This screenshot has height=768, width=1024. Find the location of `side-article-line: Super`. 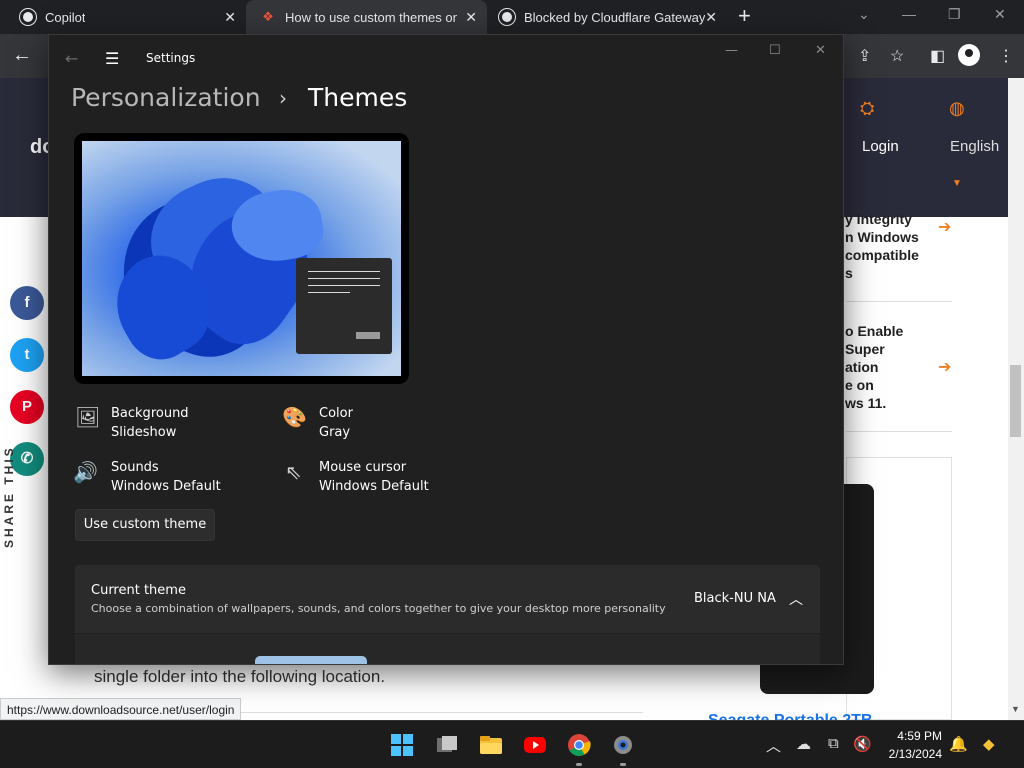

side-article-line: Super is located at coordinates (865, 349).